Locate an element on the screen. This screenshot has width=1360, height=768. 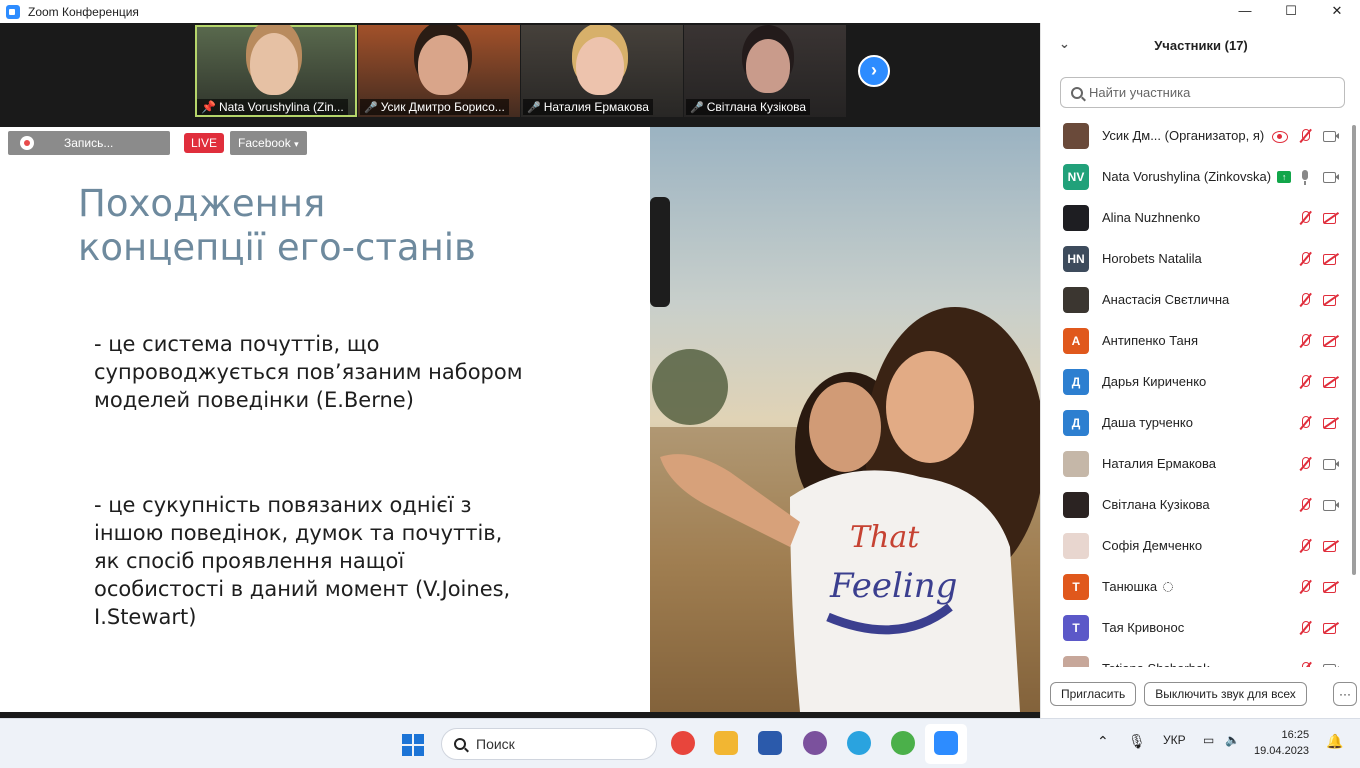
participant-search-input: Найти участника is located at coordinates (1202, 92).